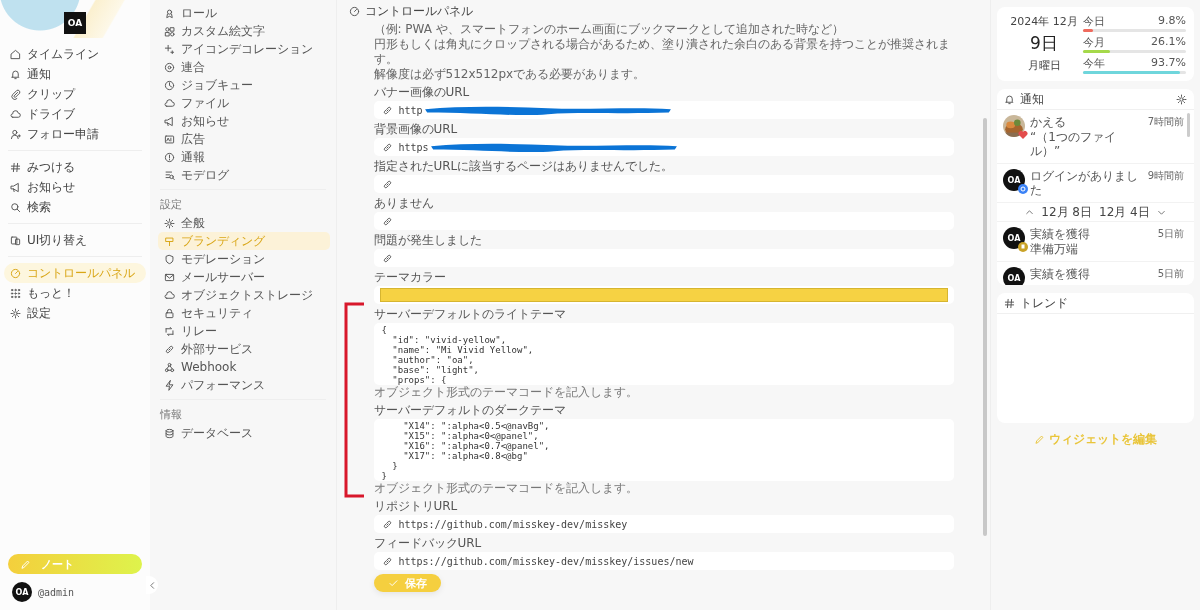  What do you see at coordinates (505, 392) in the screenshot?
I see `field-caption: オブジェクト形式のテーマコードを記入します。` at bounding box center [505, 392].